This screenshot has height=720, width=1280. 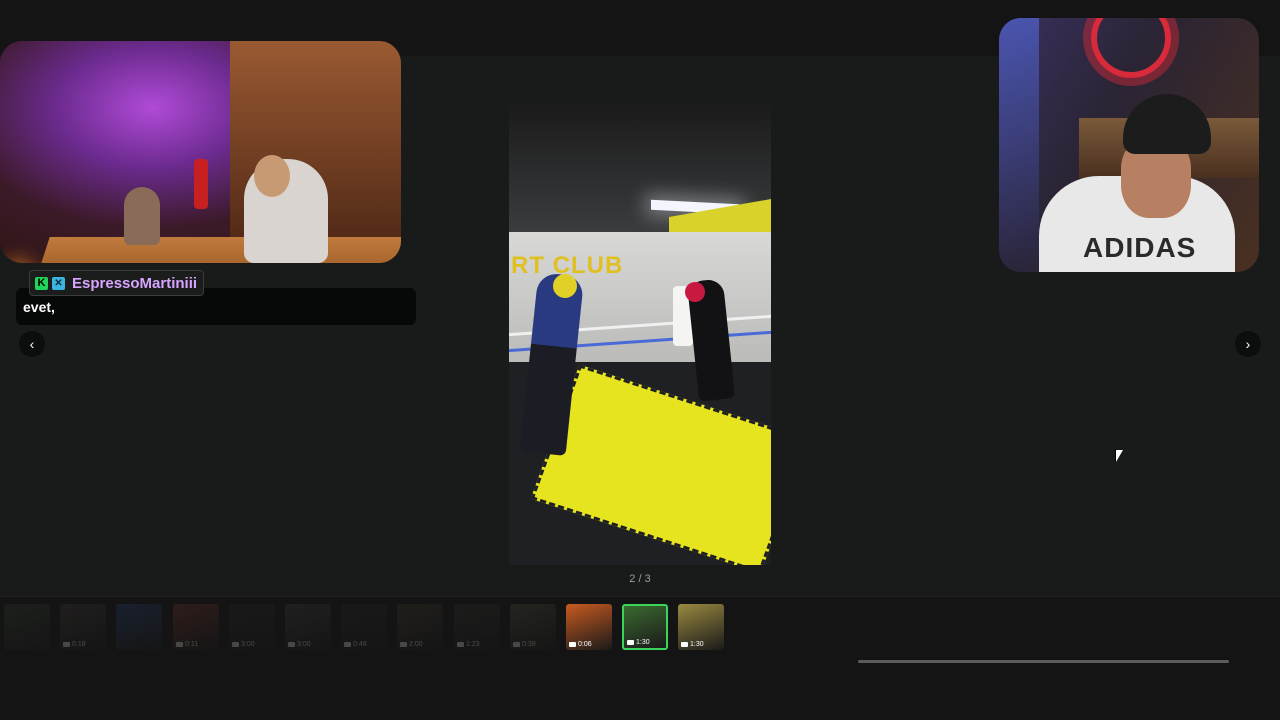 I want to click on thumbnail-scrollbar, so click(x=1043, y=661).